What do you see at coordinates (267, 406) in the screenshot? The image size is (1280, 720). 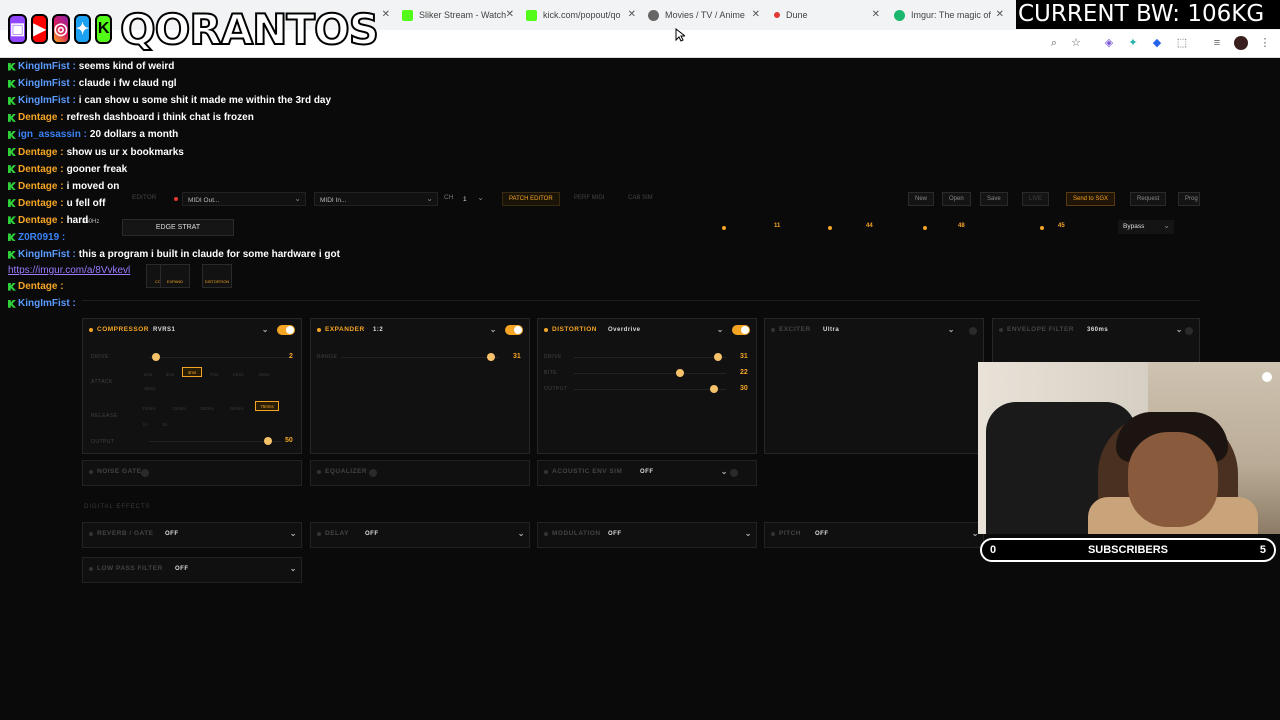 I see `release-chip-selected: 750ms` at bounding box center [267, 406].